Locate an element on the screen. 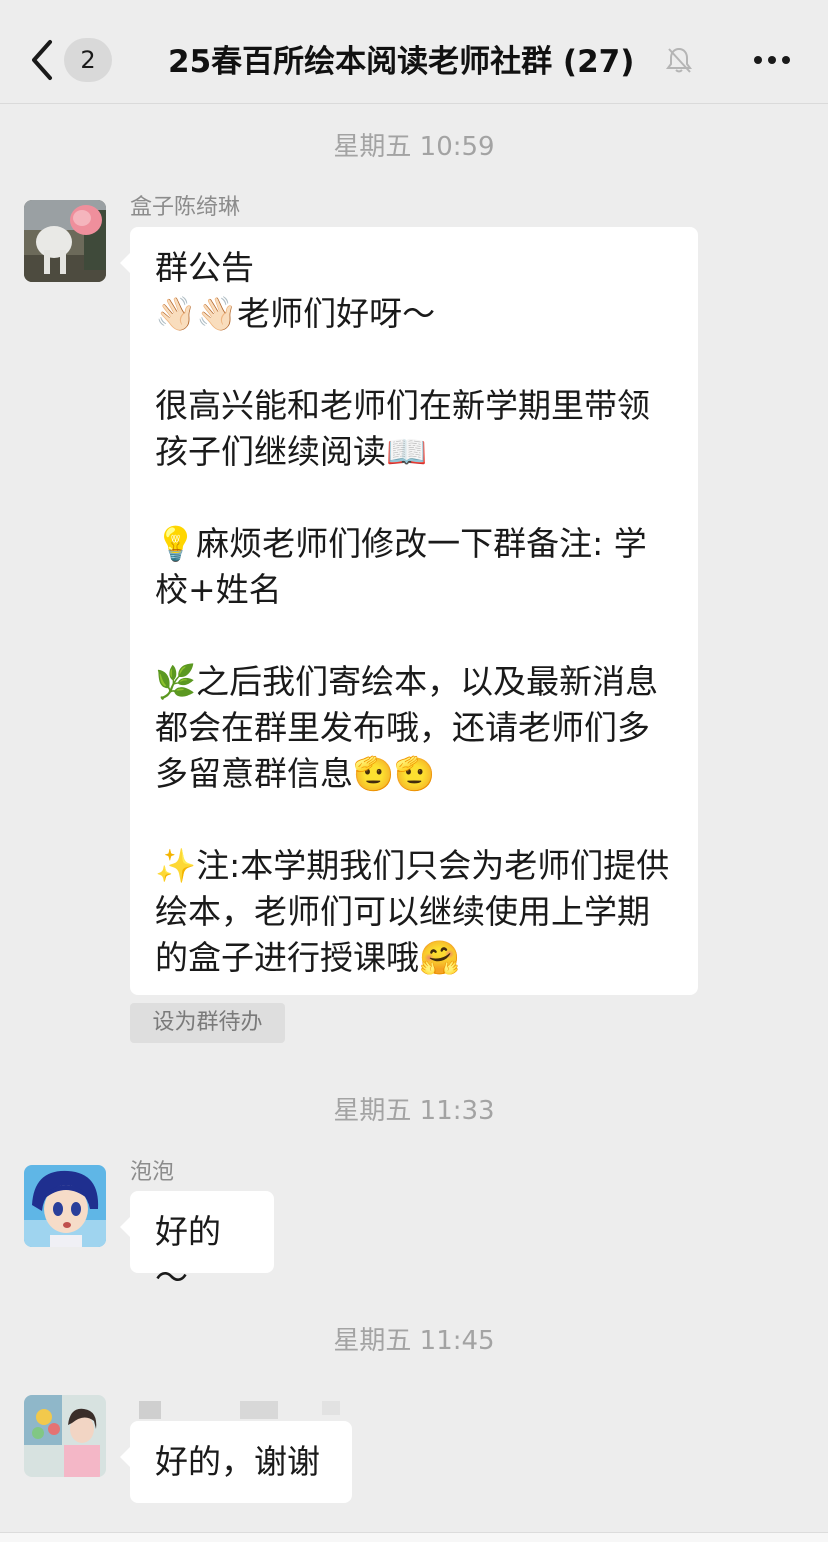 This screenshot has width=828, height=1542. message-text: 好的～ is located at coordinates (188, 1254).